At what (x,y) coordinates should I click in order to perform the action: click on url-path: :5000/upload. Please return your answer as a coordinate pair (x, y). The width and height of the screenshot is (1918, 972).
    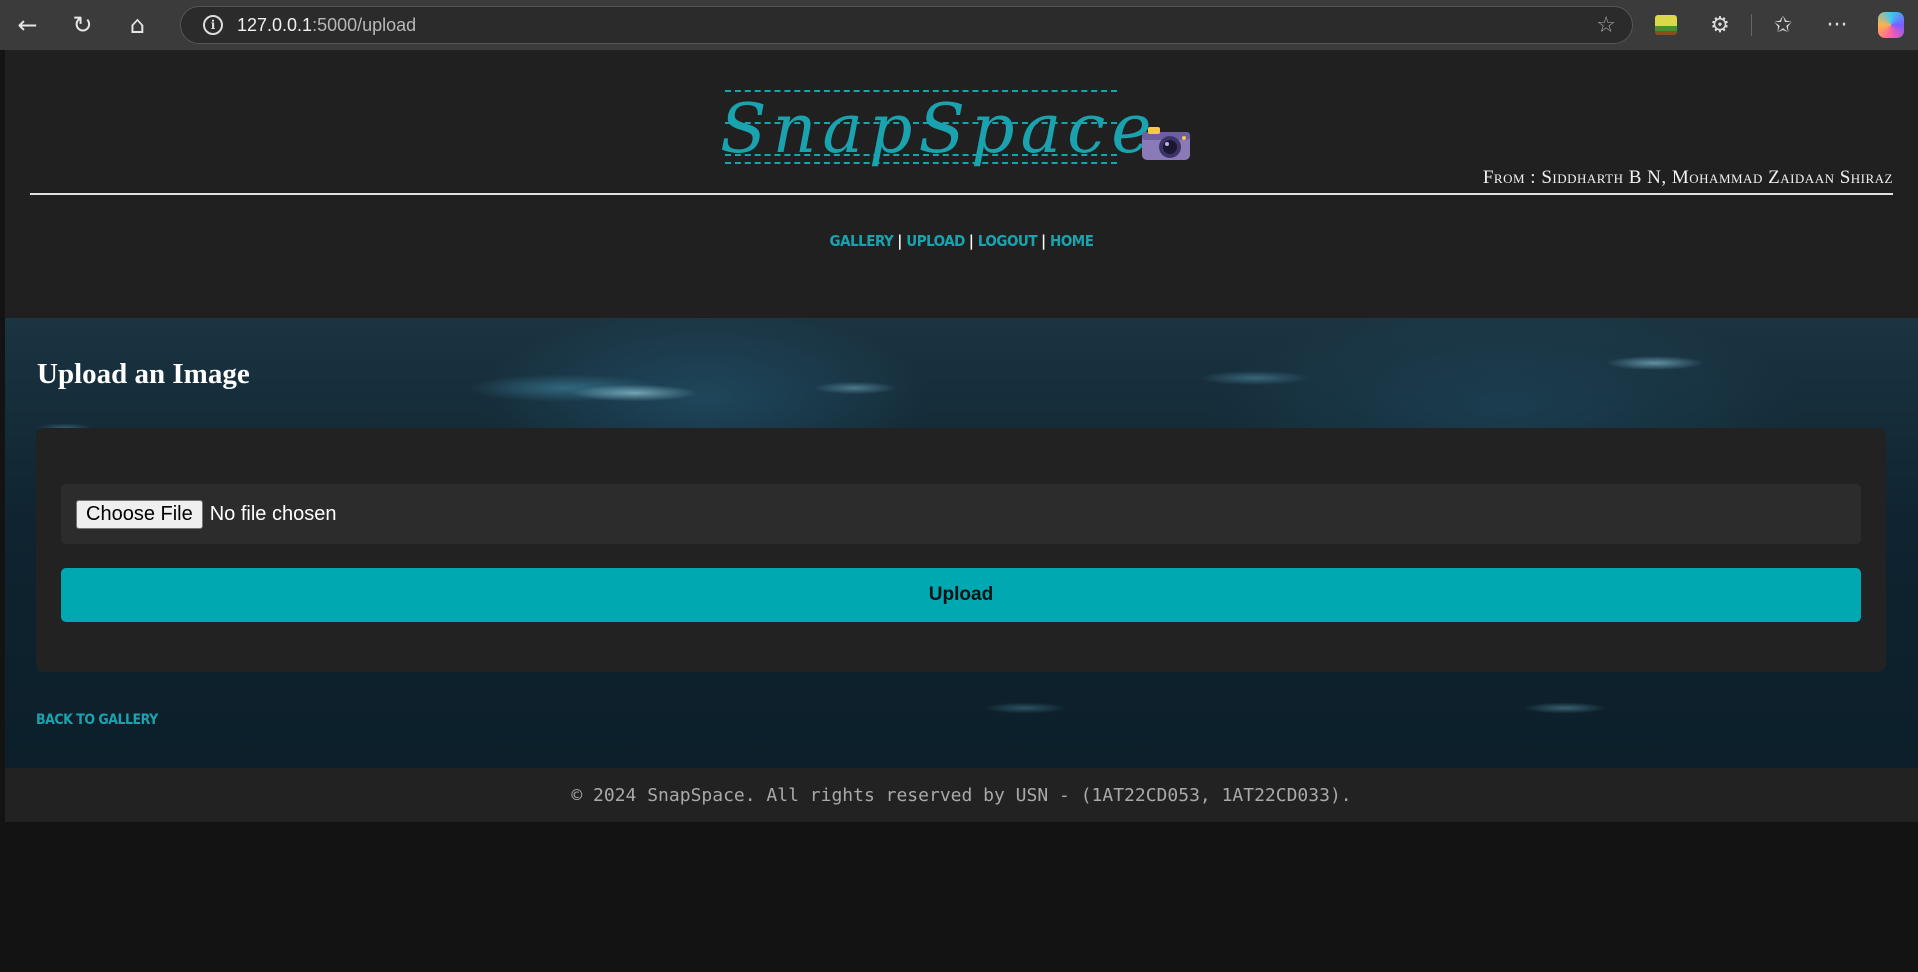
    Looking at the image, I should click on (364, 24).